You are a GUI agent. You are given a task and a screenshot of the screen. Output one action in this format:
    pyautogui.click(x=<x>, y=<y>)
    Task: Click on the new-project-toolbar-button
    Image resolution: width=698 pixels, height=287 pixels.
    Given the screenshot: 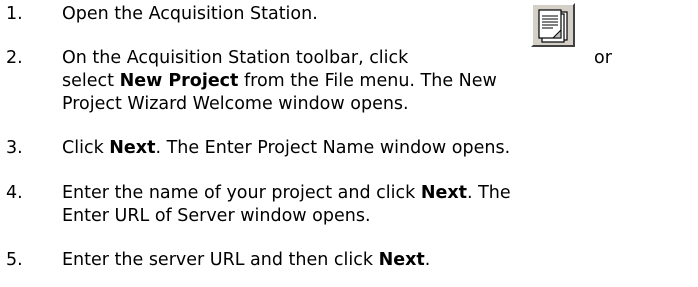 What is the action you would take?
    pyautogui.click(x=553, y=25)
    